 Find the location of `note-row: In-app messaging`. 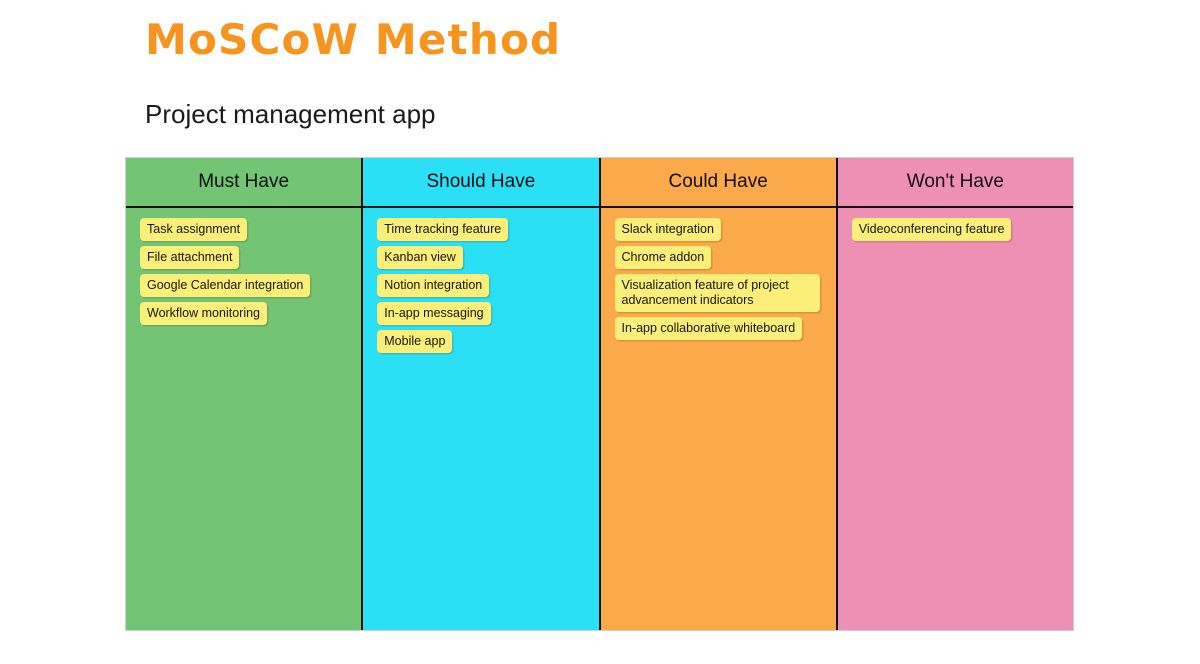

note-row: In-app messaging is located at coordinates (487, 316).